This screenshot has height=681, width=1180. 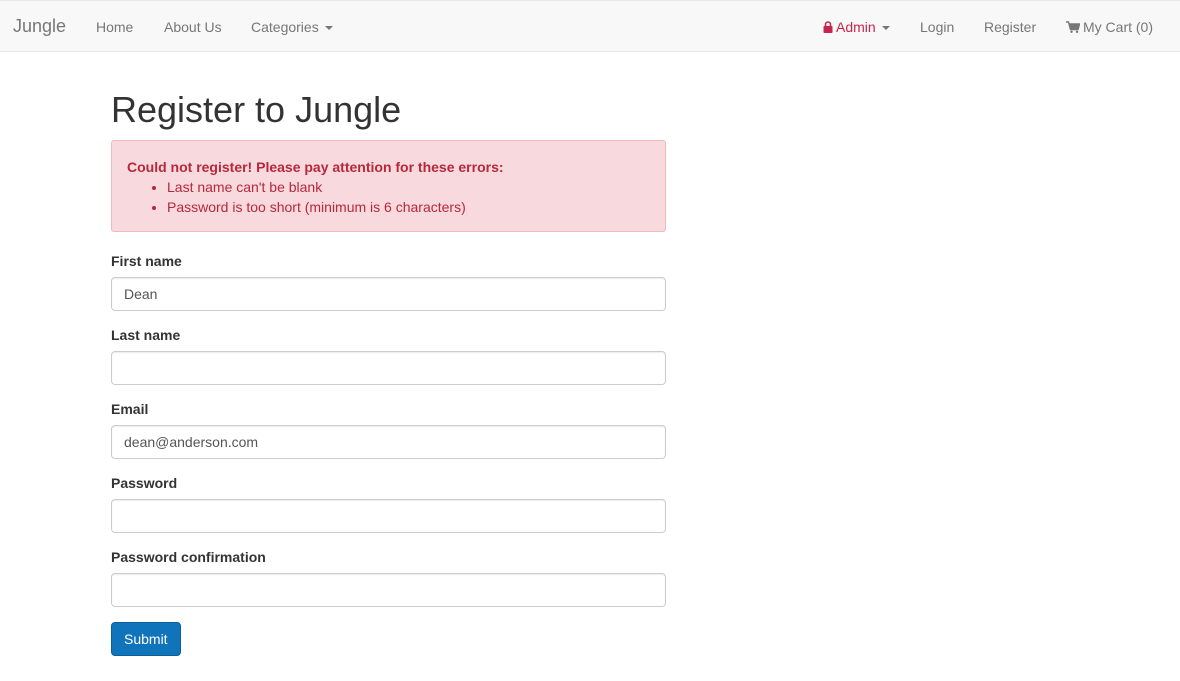 I want to click on first-name-group: First name, so click(x=388, y=281).